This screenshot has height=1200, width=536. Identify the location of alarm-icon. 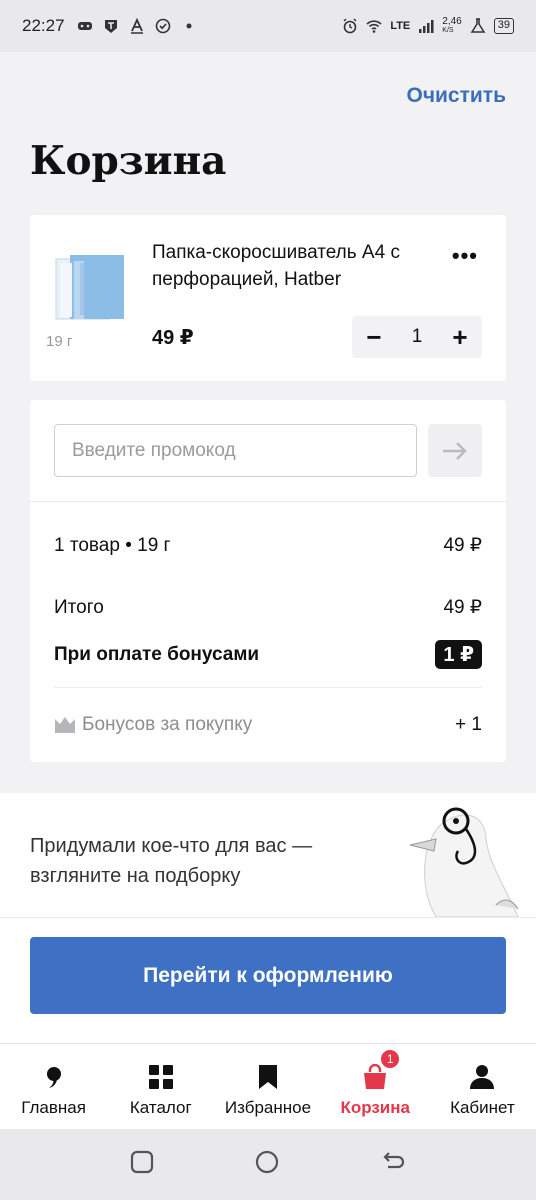
(350, 26).